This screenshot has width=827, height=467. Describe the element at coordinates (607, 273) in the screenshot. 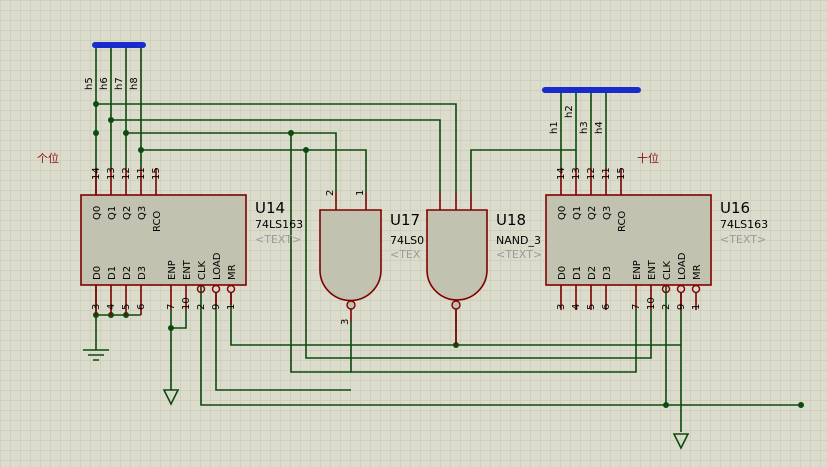

I see `u16-pin-name-d3: D3` at that location.